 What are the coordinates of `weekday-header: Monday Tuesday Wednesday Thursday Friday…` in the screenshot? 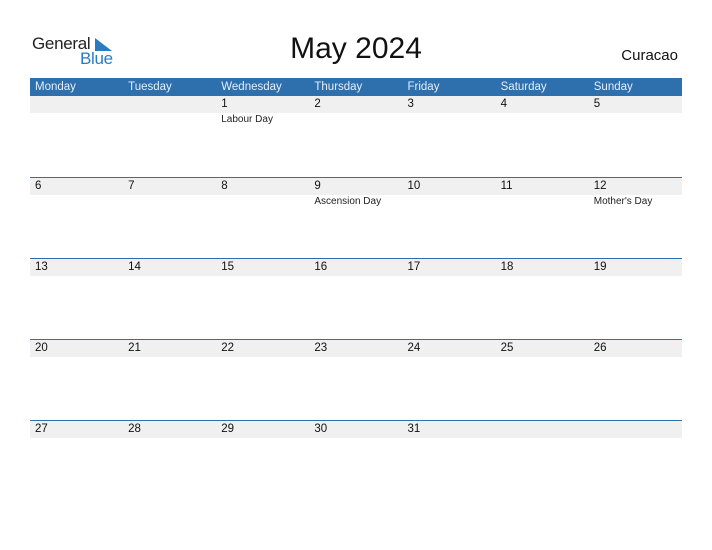 It's located at (356, 87).